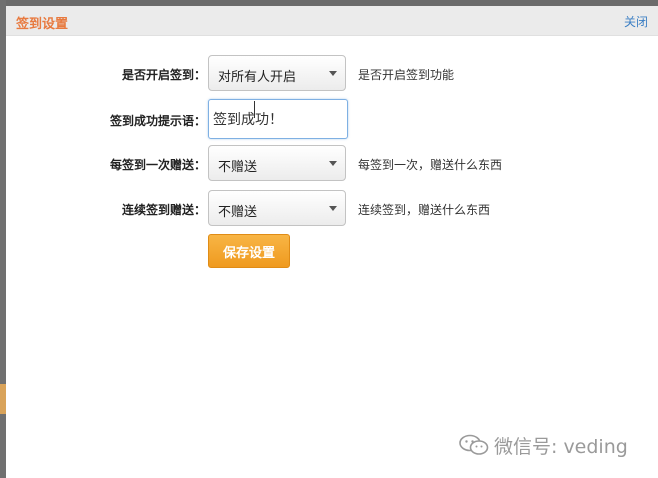 The image size is (658, 478). I want to click on enable-checkin-select: 对所有人开启, so click(277, 73).